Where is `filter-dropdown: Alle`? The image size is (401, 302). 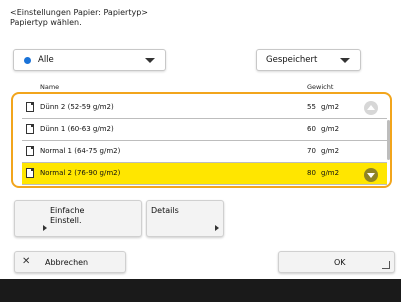 filter-dropdown: Alle is located at coordinates (89, 60).